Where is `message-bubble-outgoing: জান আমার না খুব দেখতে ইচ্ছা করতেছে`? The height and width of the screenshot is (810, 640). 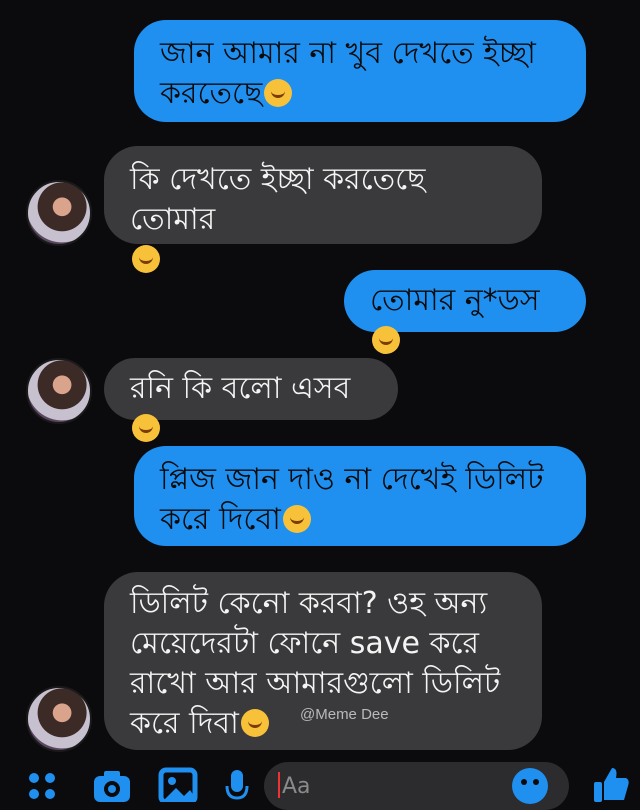
message-bubble-outgoing: জান আমার না খুব দেখতে ইচ্ছা করতেছে is located at coordinates (360, 71).